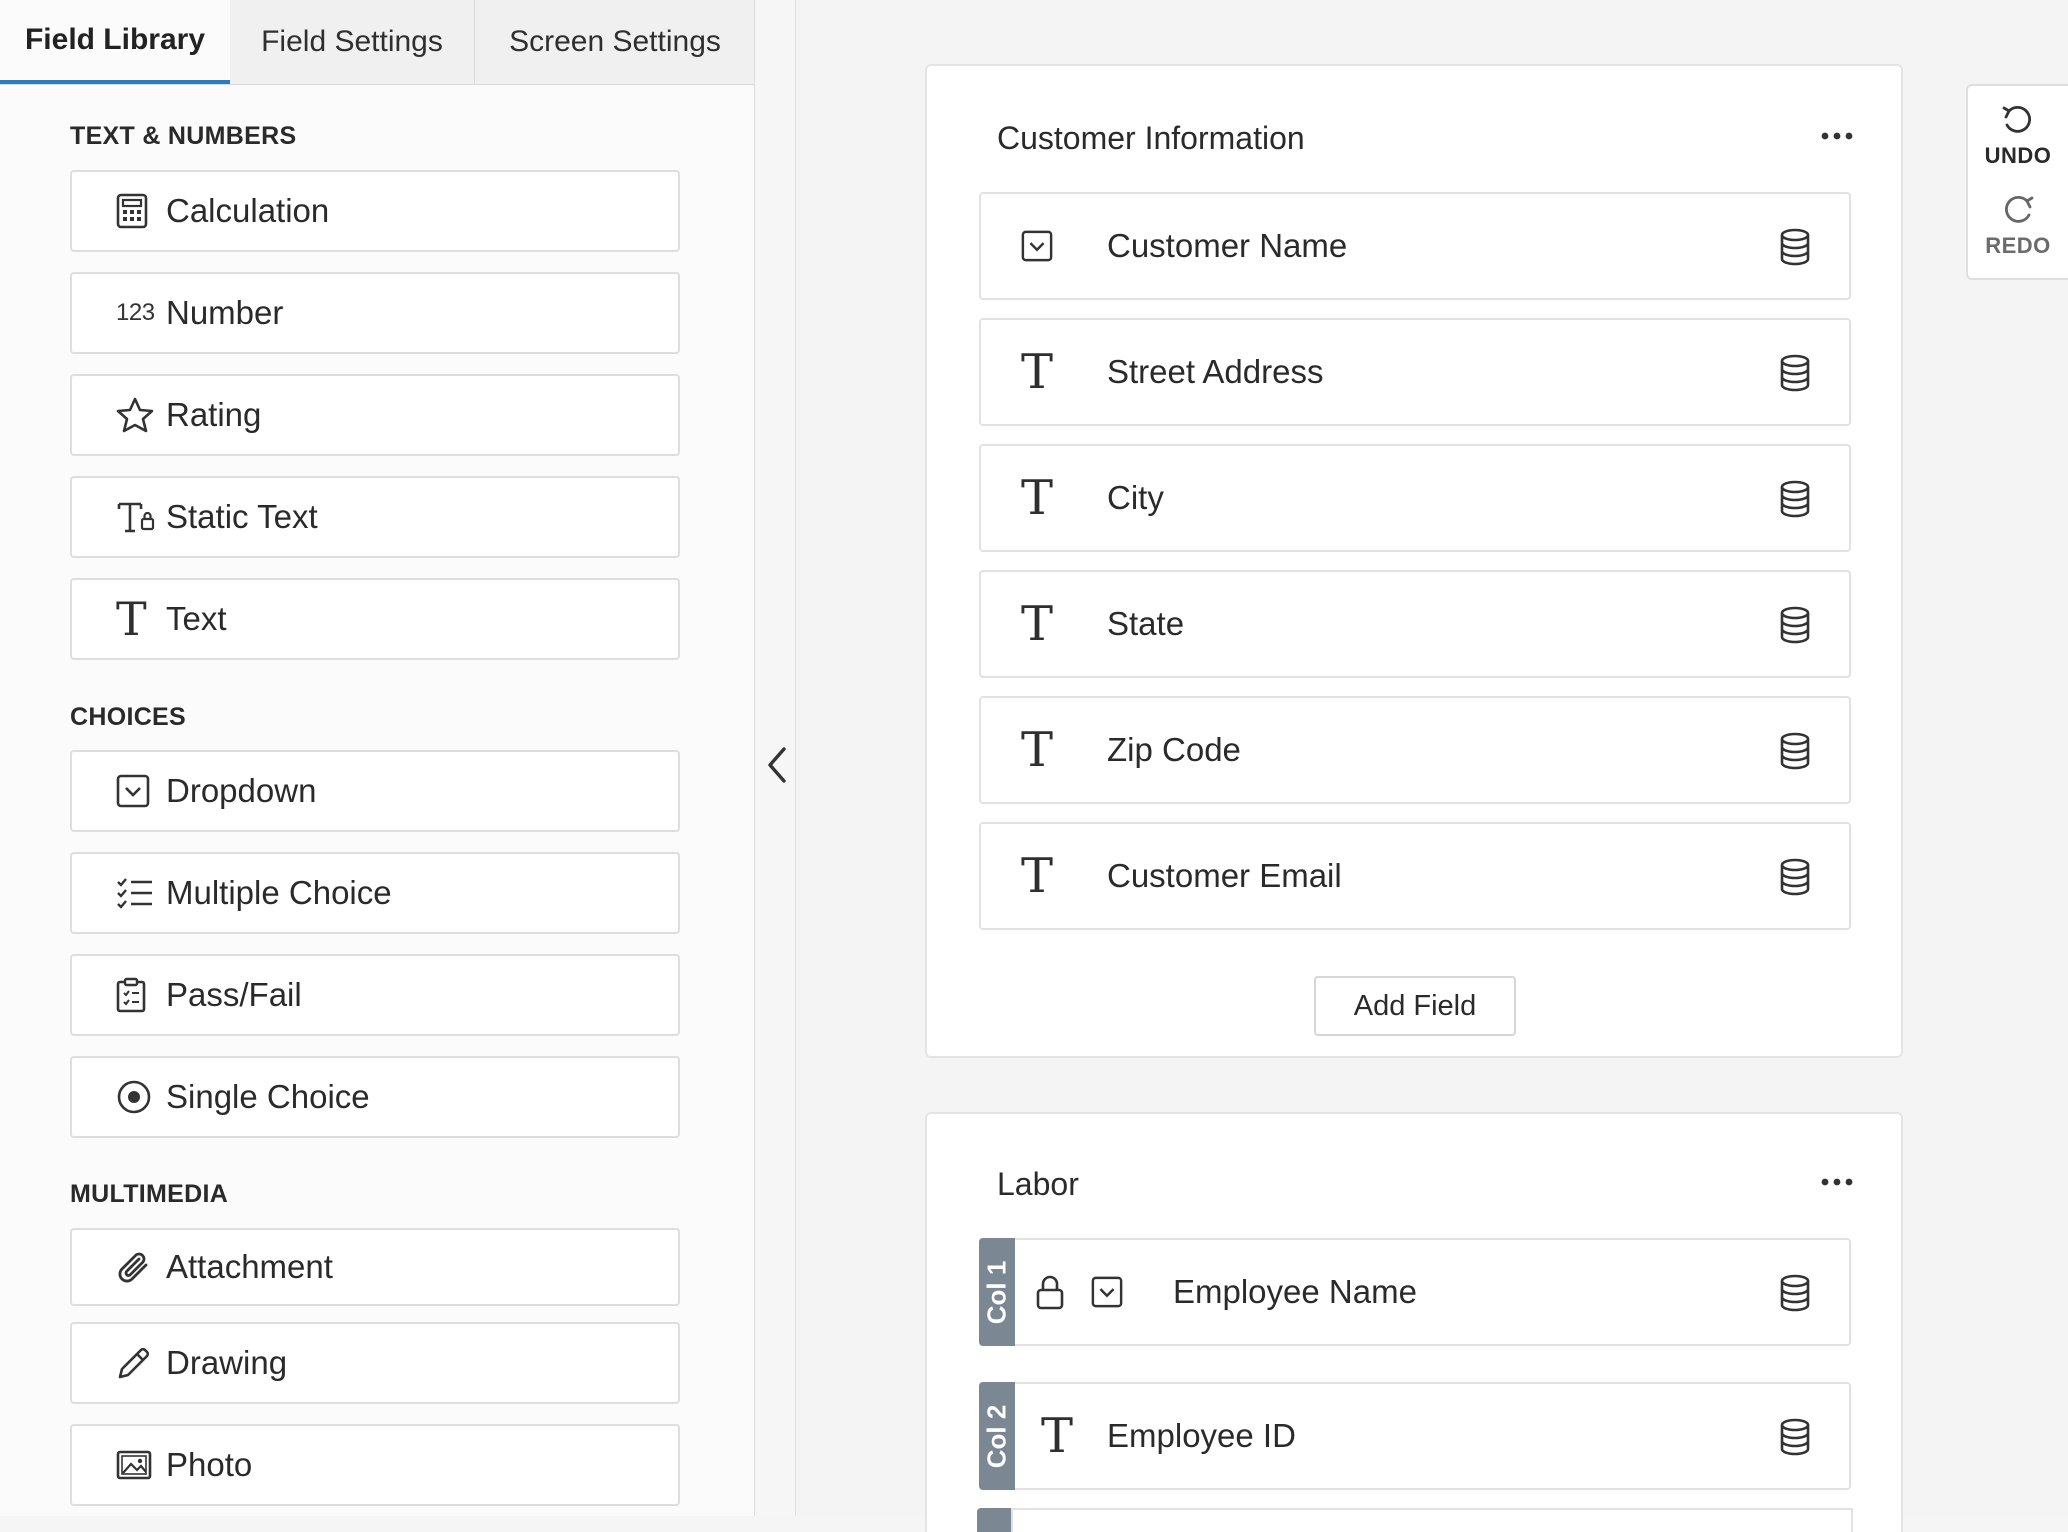 This screenshot has height=1532, width=2068. I want to click on library-item-multiple-choice: Multiple Choice, so click(375, 893).